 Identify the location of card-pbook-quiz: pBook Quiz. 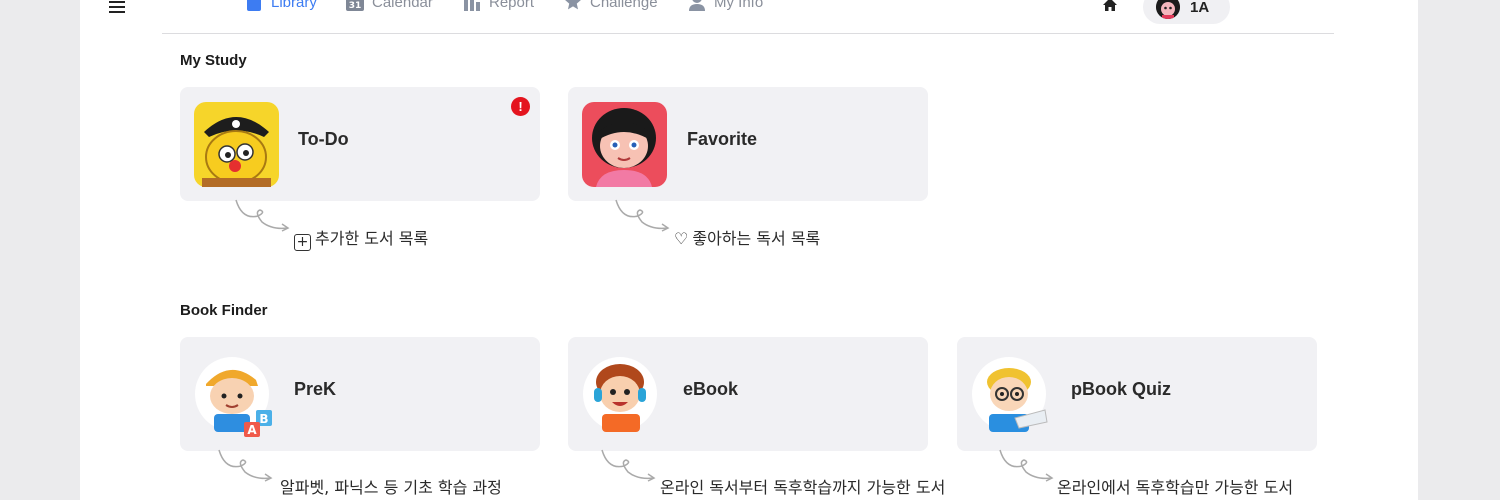
(1137, 394).